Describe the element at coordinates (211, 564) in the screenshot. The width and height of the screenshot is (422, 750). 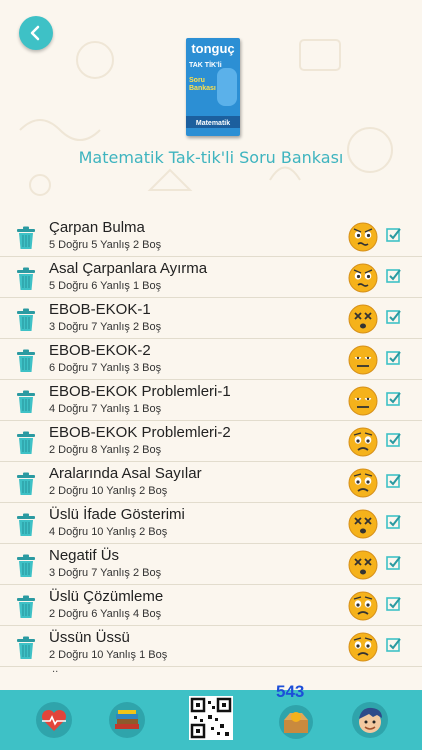
I see `test-row: Negatif Üs 3 Doğru 7 Yanlış 2 Boş` at that location.